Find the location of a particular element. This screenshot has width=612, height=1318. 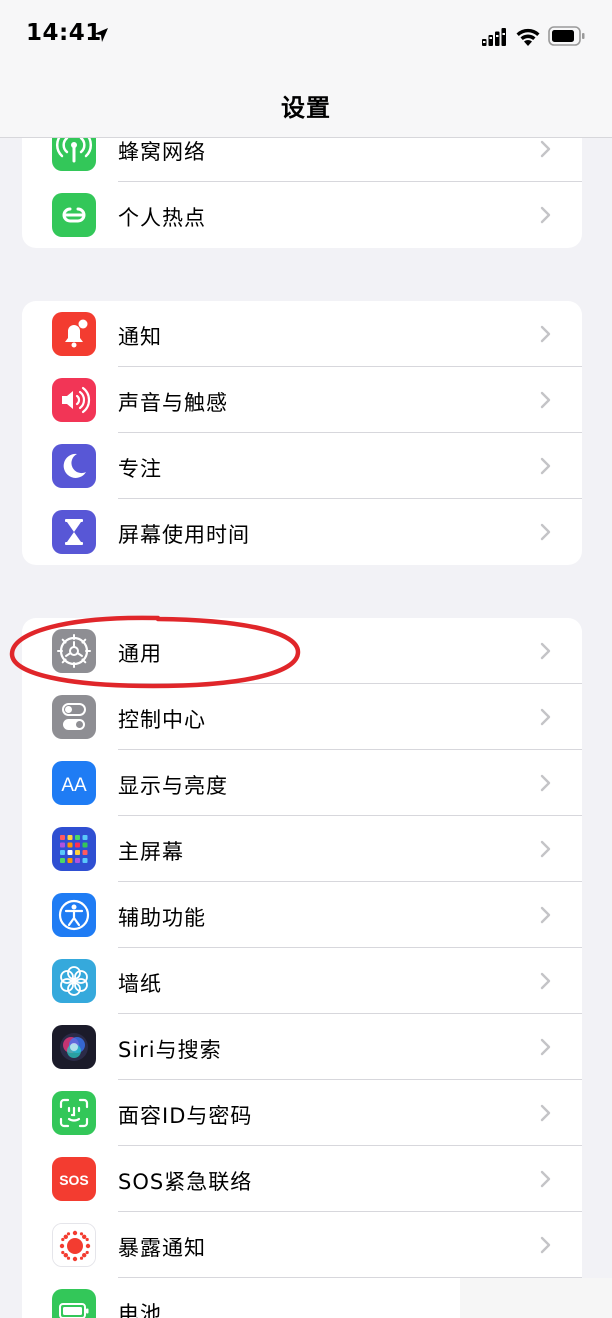

sos-icon: SOS is located at coordinates (74, 1179).